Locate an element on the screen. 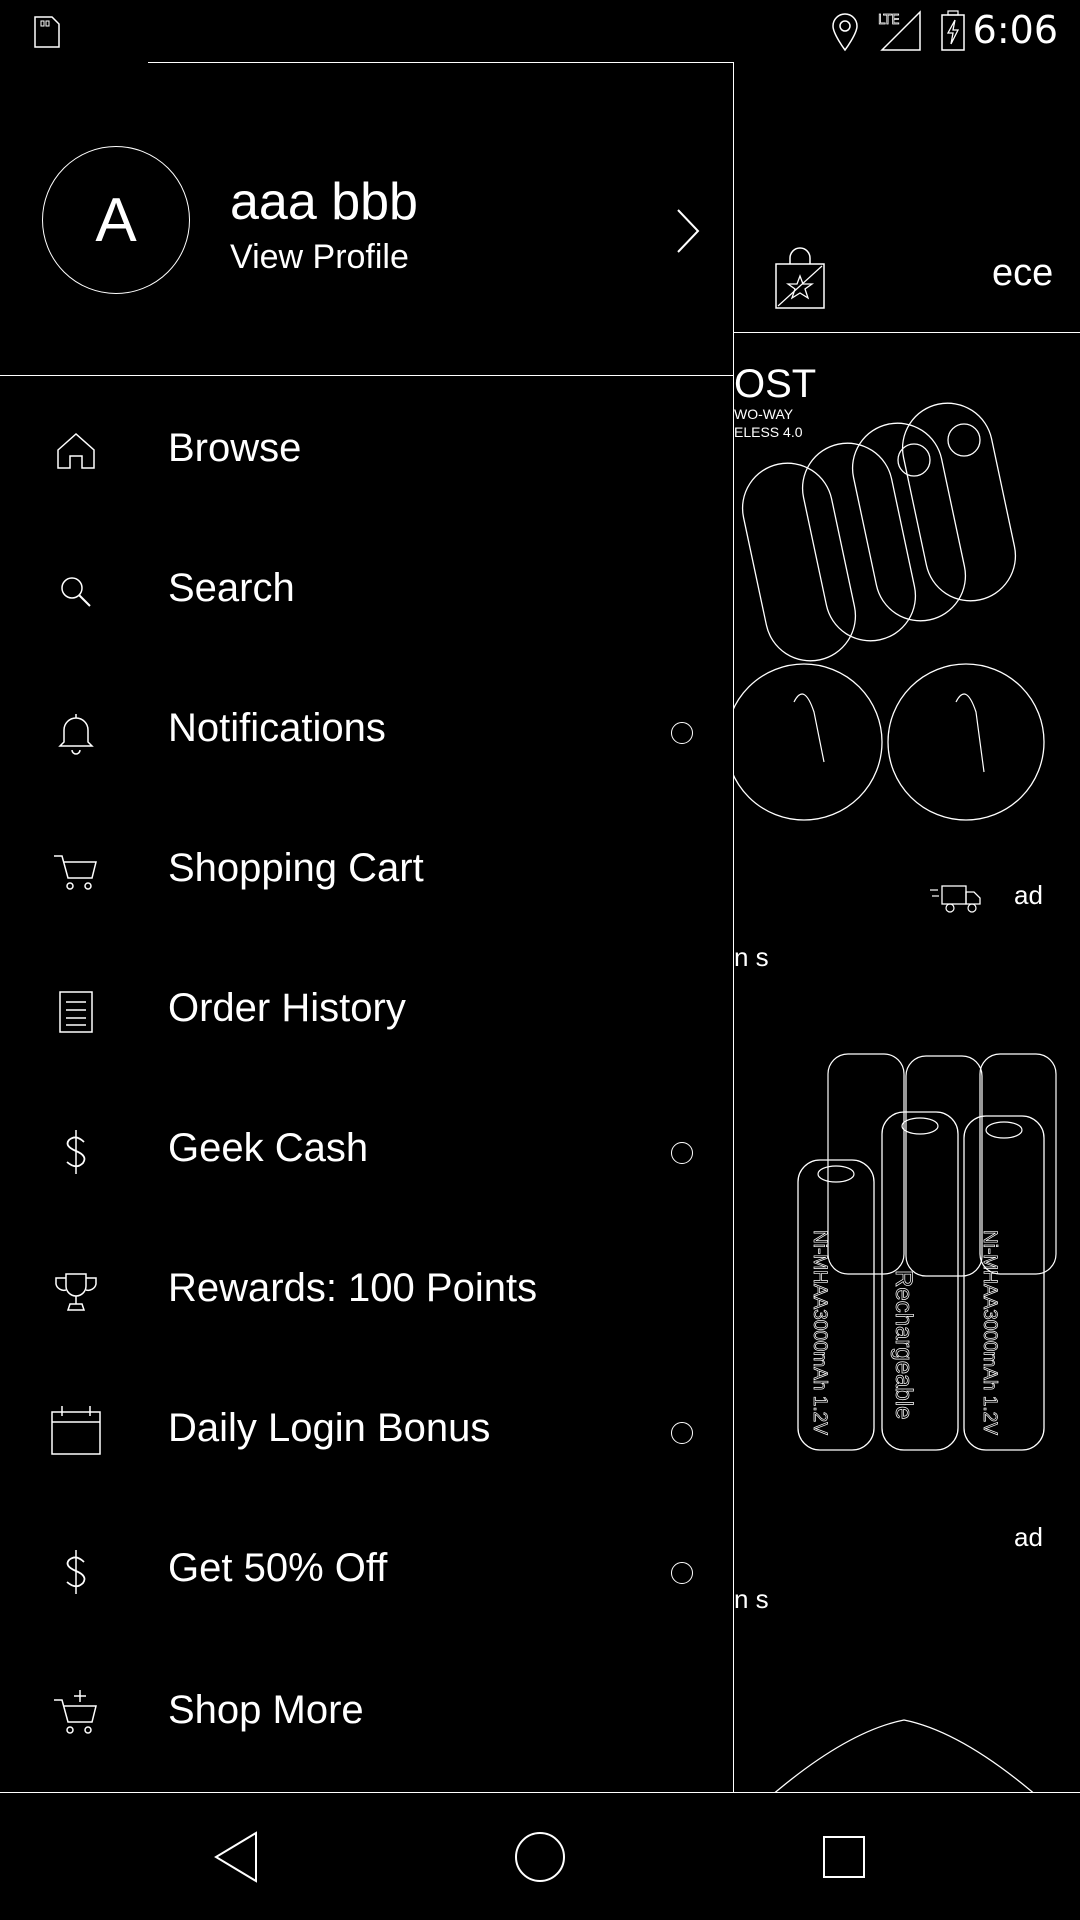 This screenshot has width=1080, height=1920. svg-text: Rechargeable is located at coordinates (903, 1344).